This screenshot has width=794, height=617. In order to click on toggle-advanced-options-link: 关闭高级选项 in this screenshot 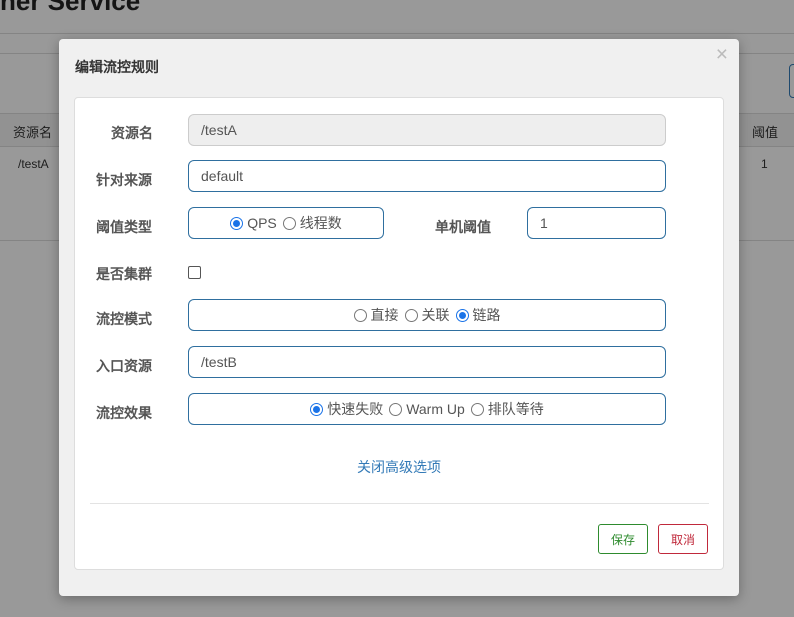, I will do `click(399, 467)`.